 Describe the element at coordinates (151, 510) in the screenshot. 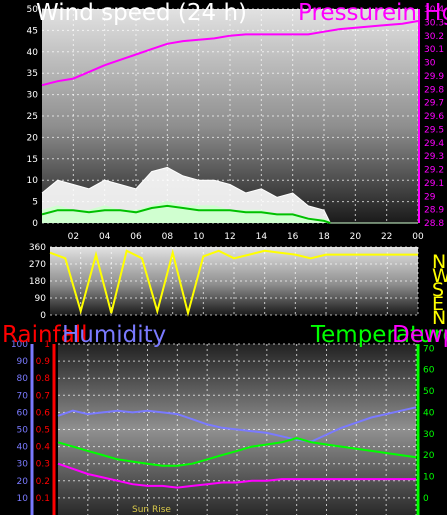

I see `sunrise-annotation: Sun Rise` at that location.